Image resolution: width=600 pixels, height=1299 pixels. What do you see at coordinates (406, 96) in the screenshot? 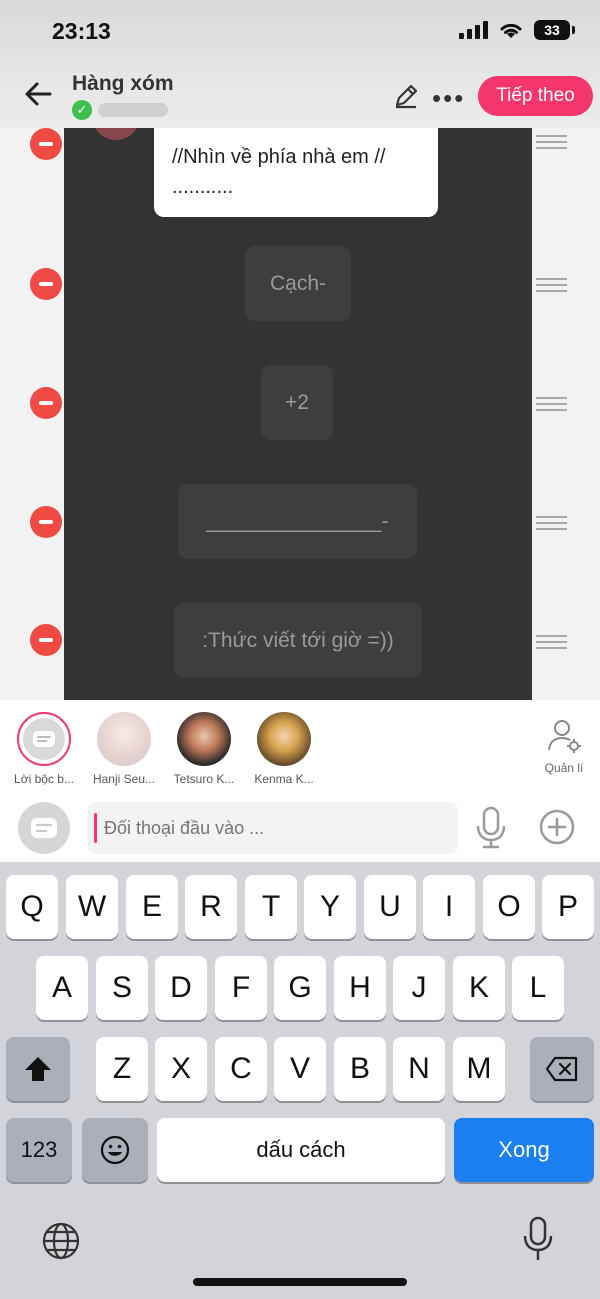
I see `pencil-icon` at bounding box center [406, 96].